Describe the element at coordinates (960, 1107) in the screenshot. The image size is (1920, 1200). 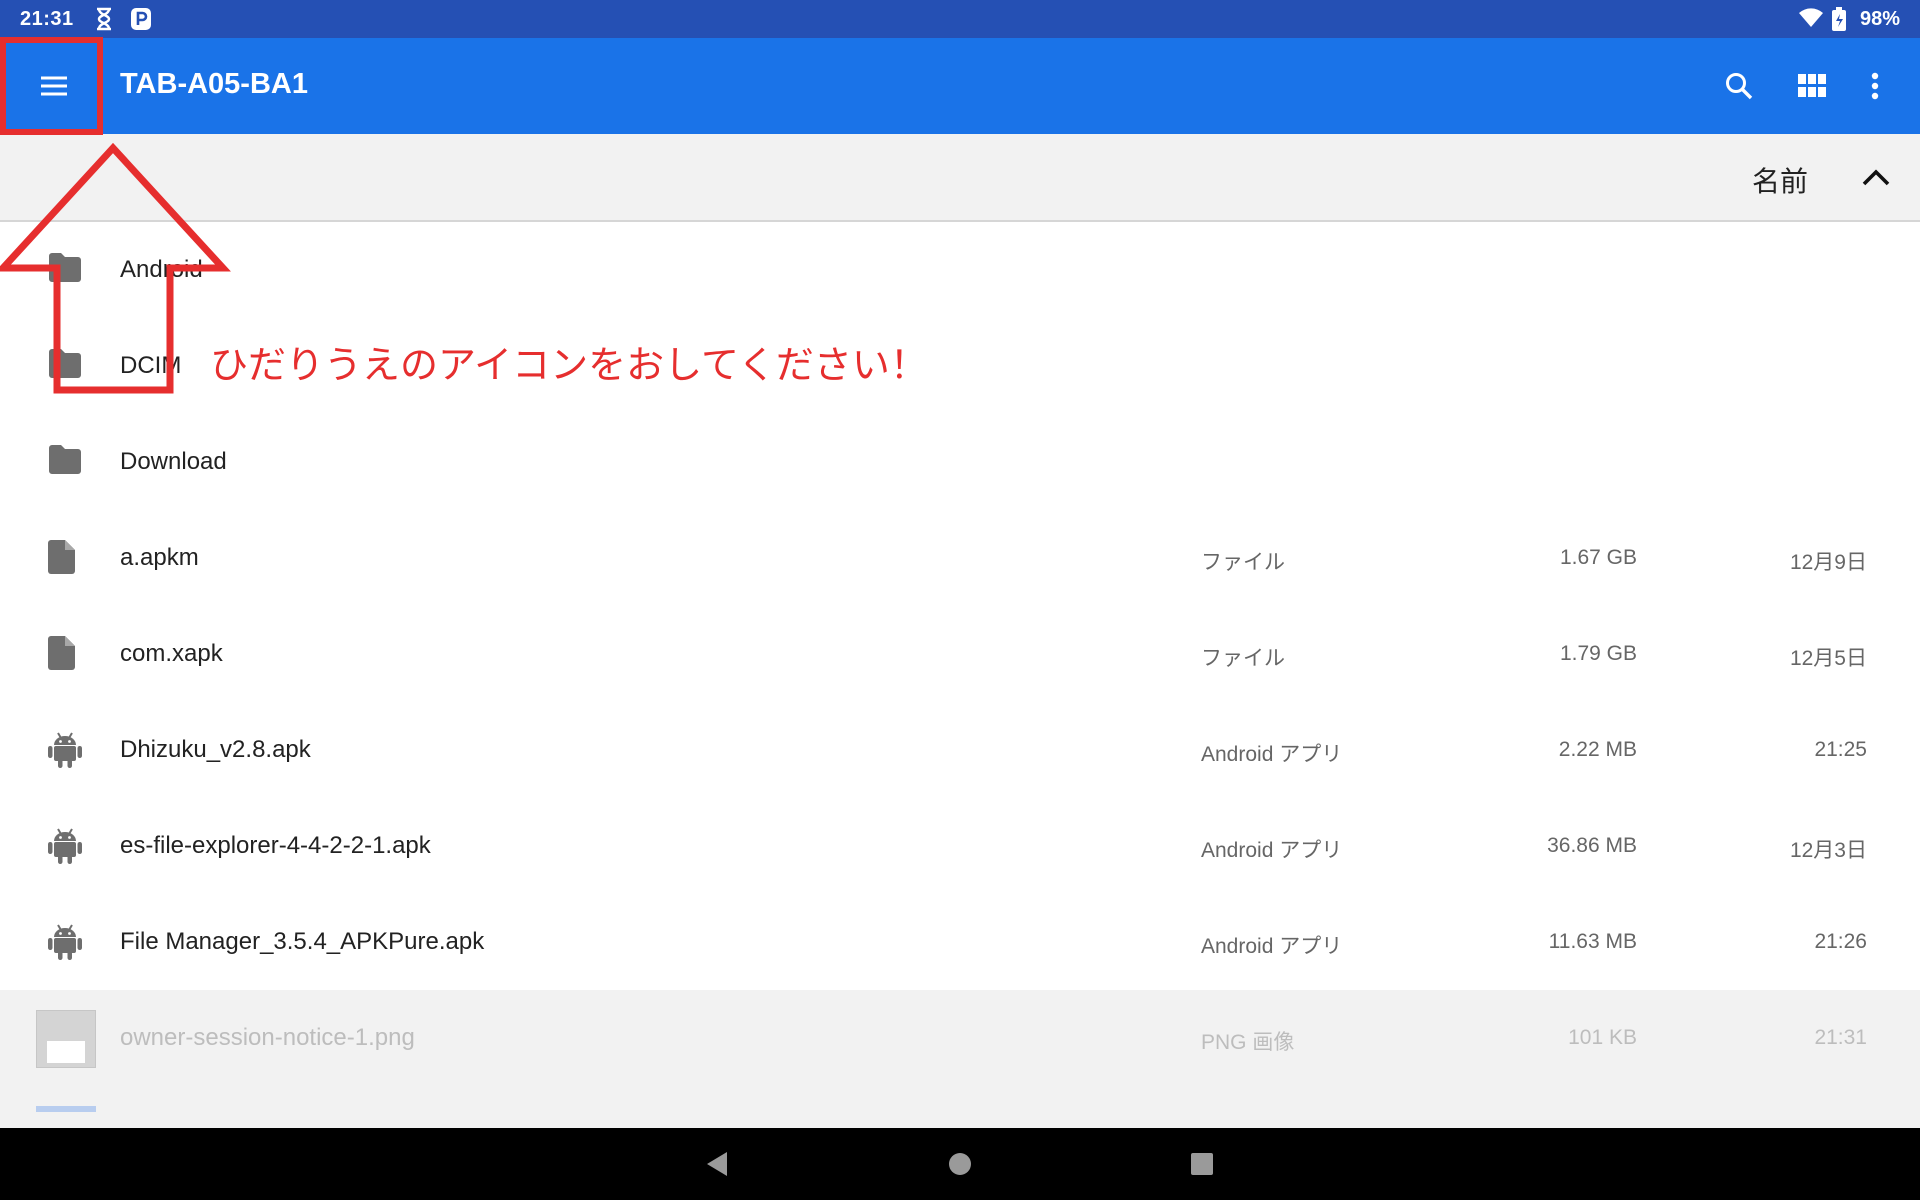
I see `list-item-partial` at that location.